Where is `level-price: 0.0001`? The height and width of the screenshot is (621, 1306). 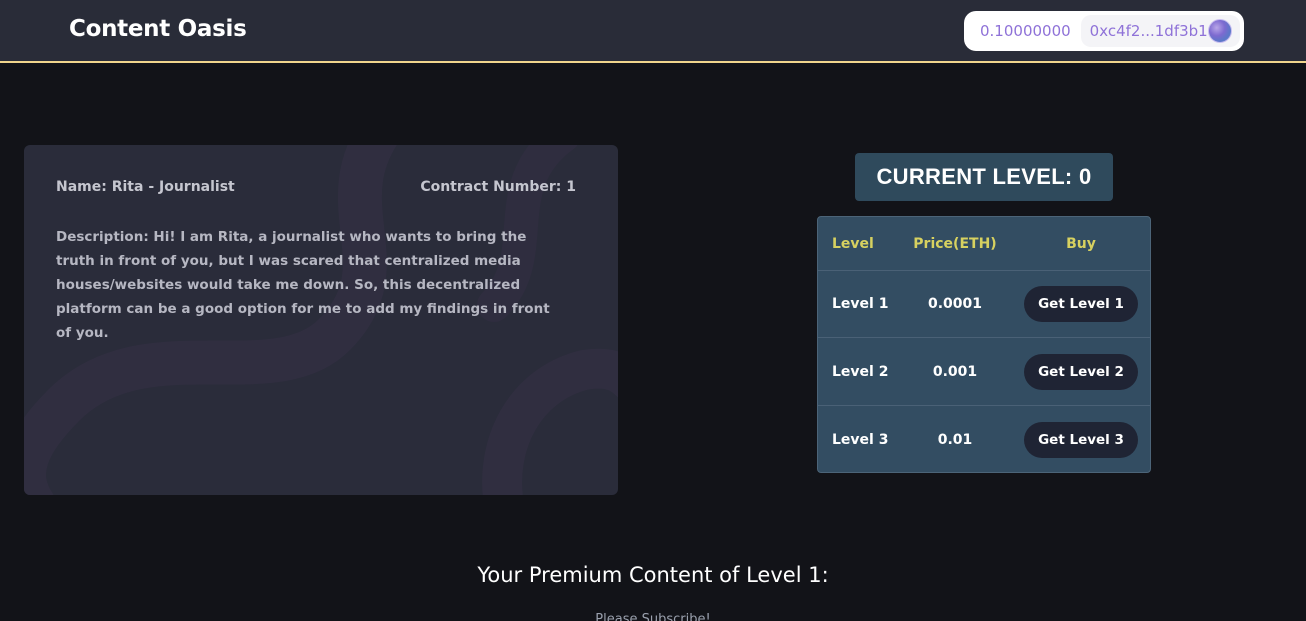 level-price: 0.0001 is located at coordinates (955, 304).